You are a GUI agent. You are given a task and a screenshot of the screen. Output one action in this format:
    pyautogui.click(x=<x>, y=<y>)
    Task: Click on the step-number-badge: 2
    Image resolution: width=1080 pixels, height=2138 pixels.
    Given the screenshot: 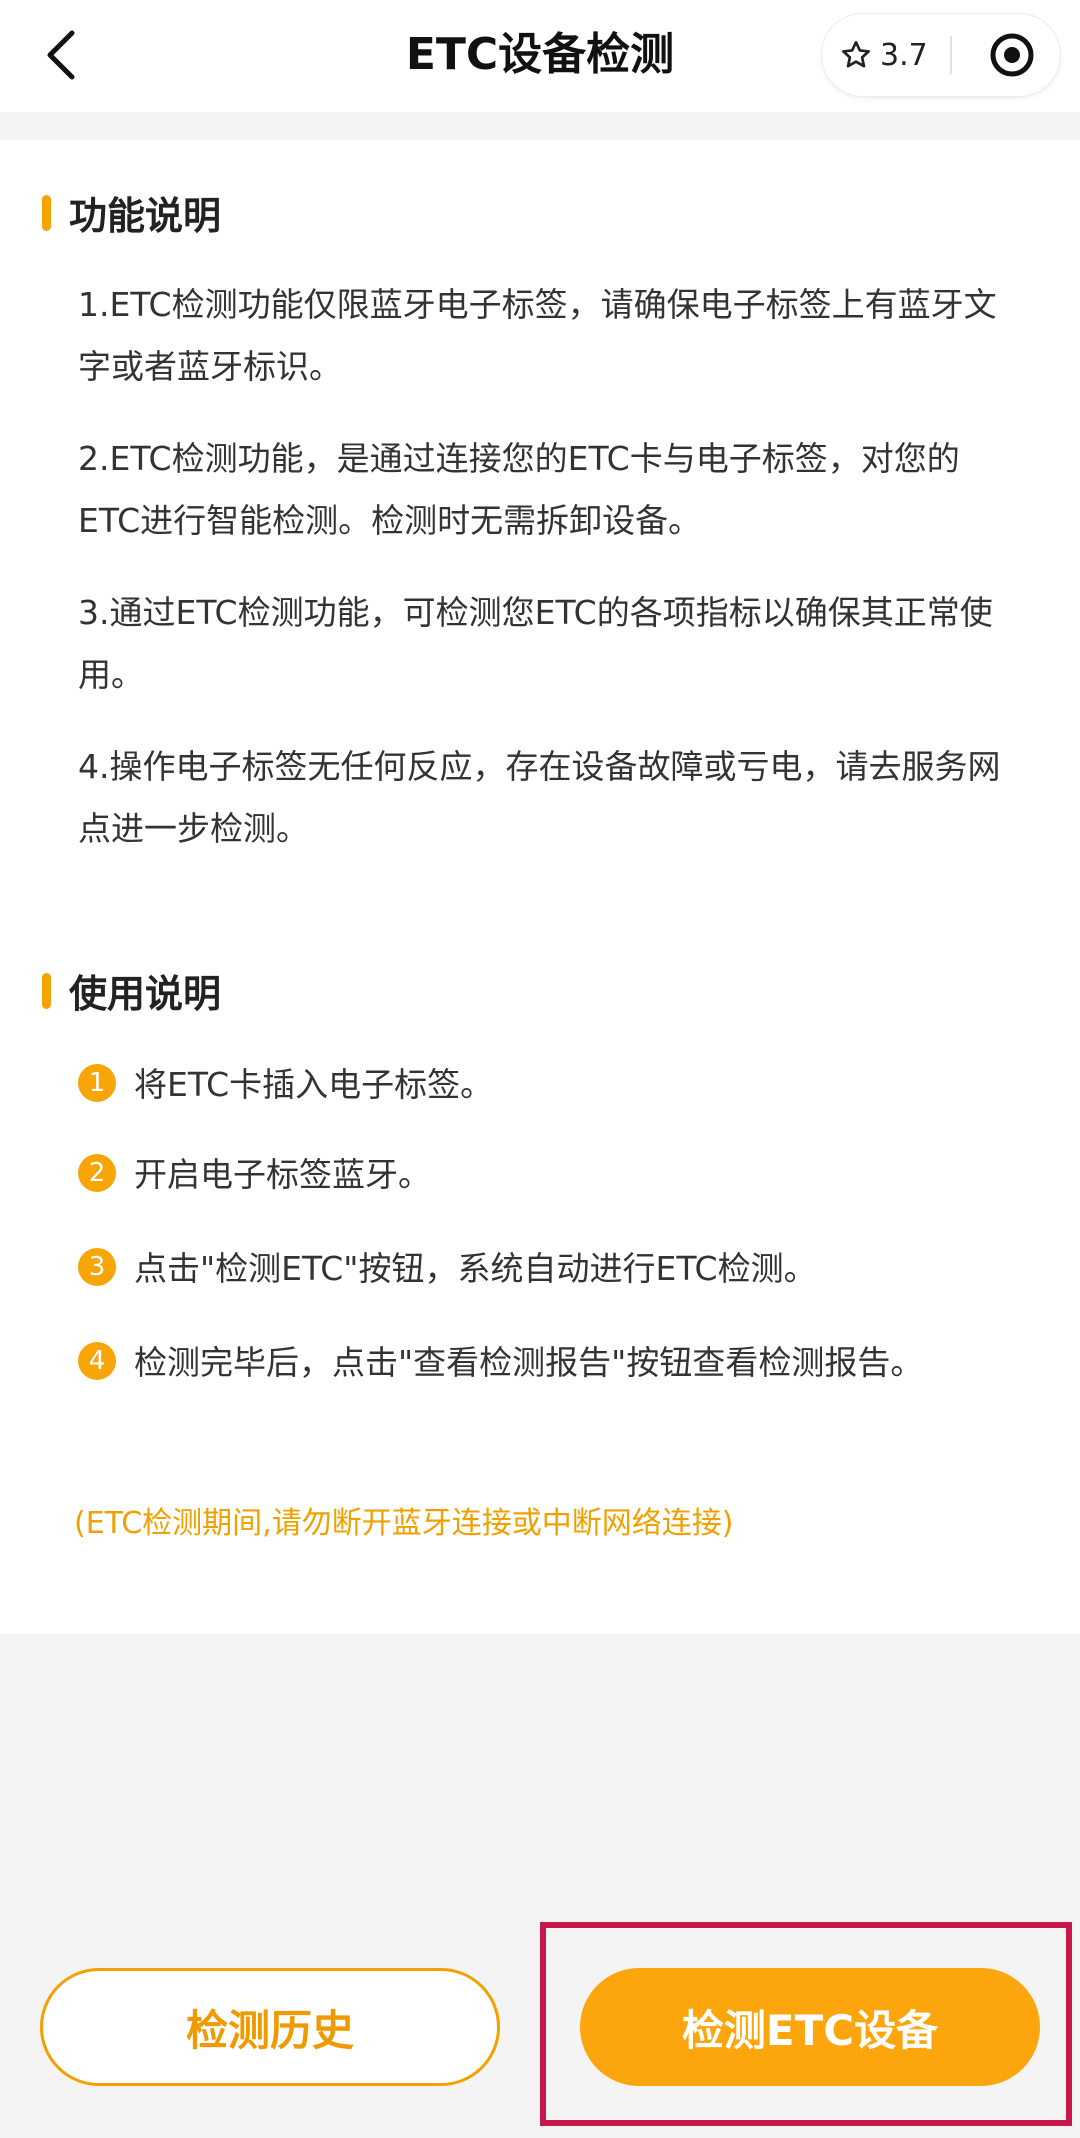 What is the action you would take?
    pyautogui.click(x=97, y=1173)
    